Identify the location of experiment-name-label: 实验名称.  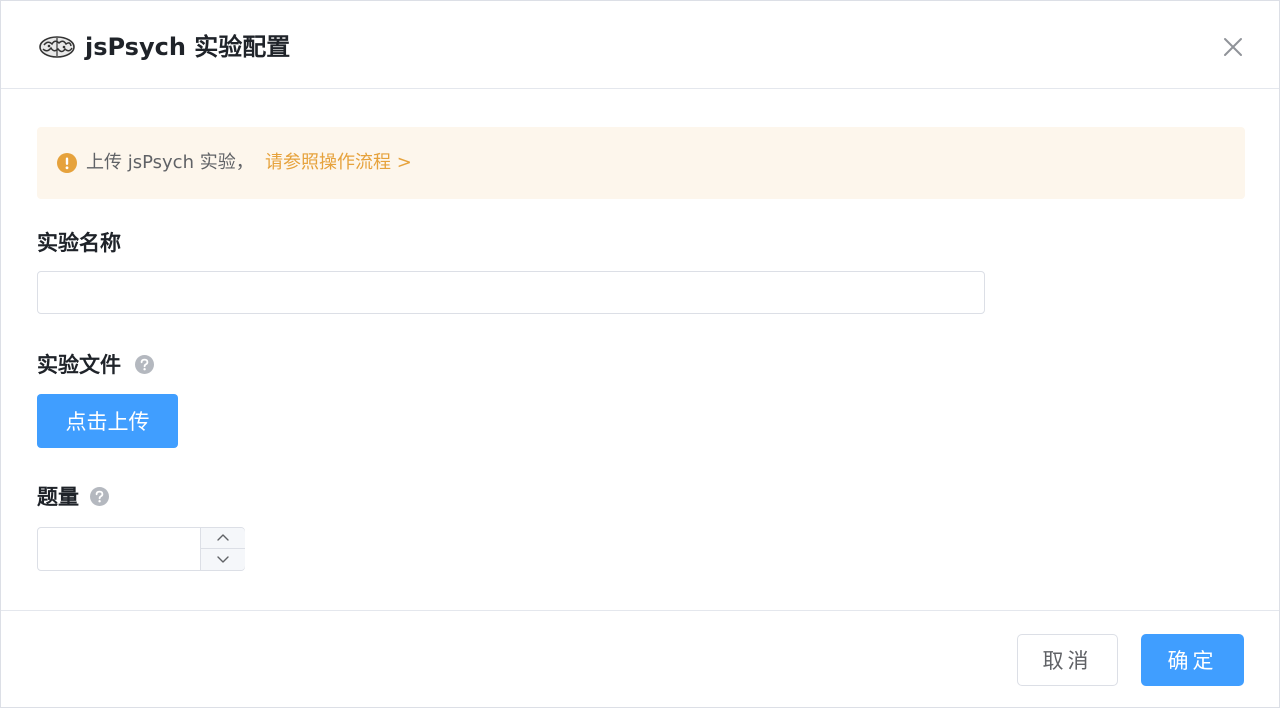
(79, 243).